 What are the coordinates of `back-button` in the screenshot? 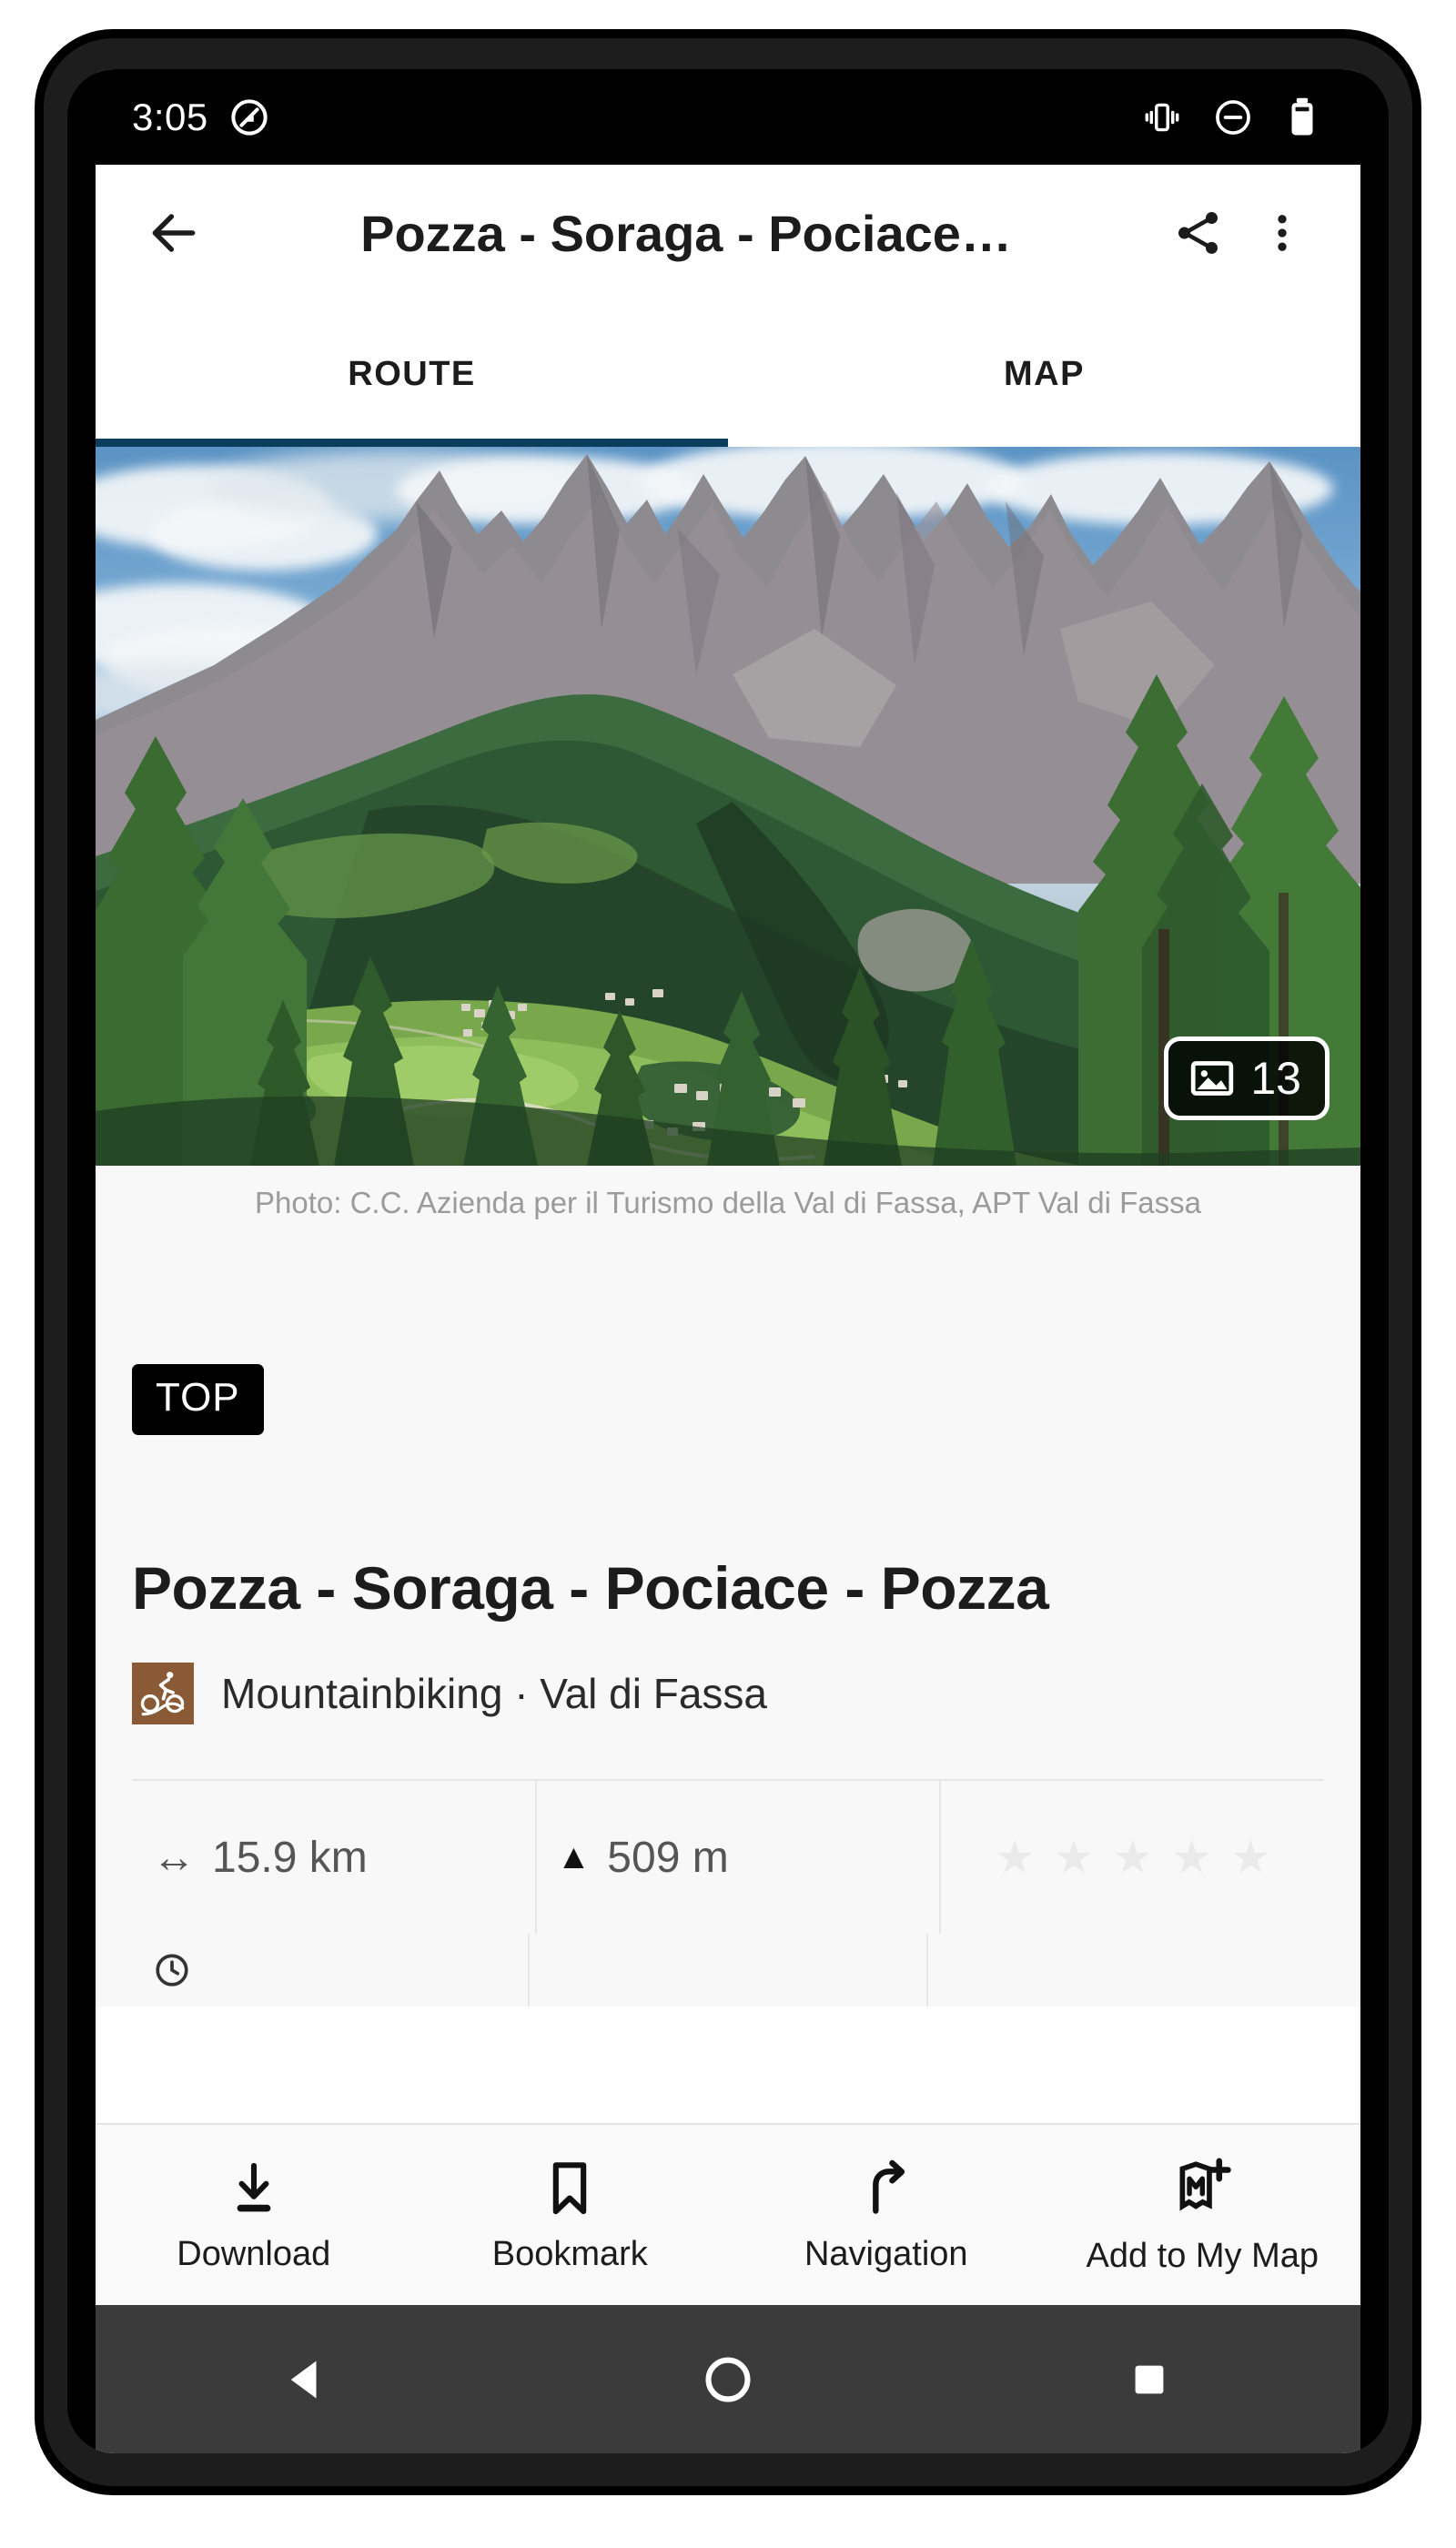 It's located at (174, 233).